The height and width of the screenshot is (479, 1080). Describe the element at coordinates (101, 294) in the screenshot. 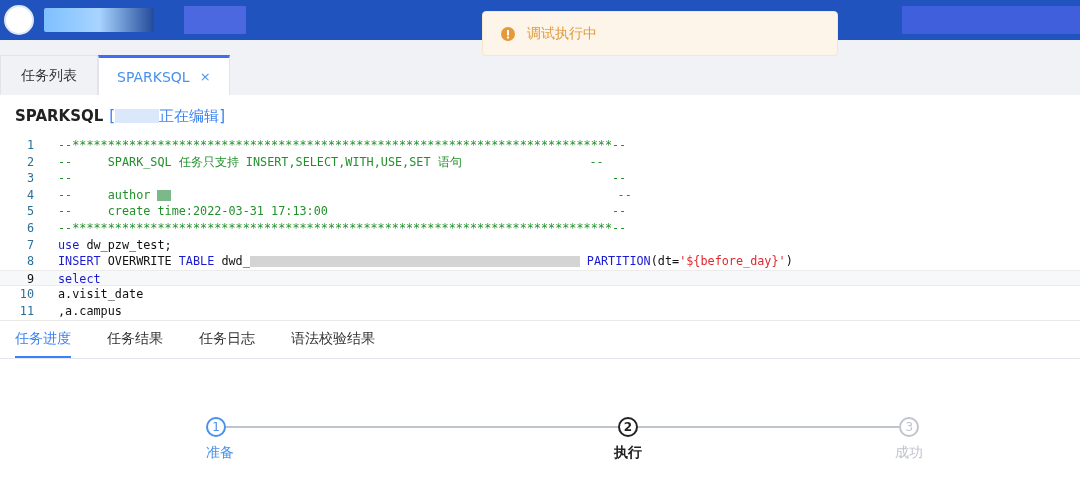

I see `code-line: a.visit_date` at that location.